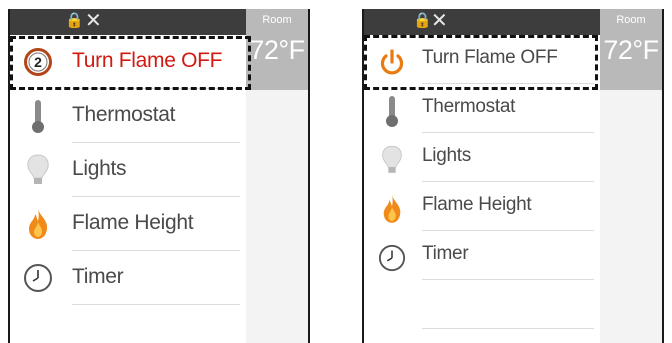  What do you see at coordinates (483, 304) in the screenshot?
I see `menu-item-empty` at bounding box center [483, 304].